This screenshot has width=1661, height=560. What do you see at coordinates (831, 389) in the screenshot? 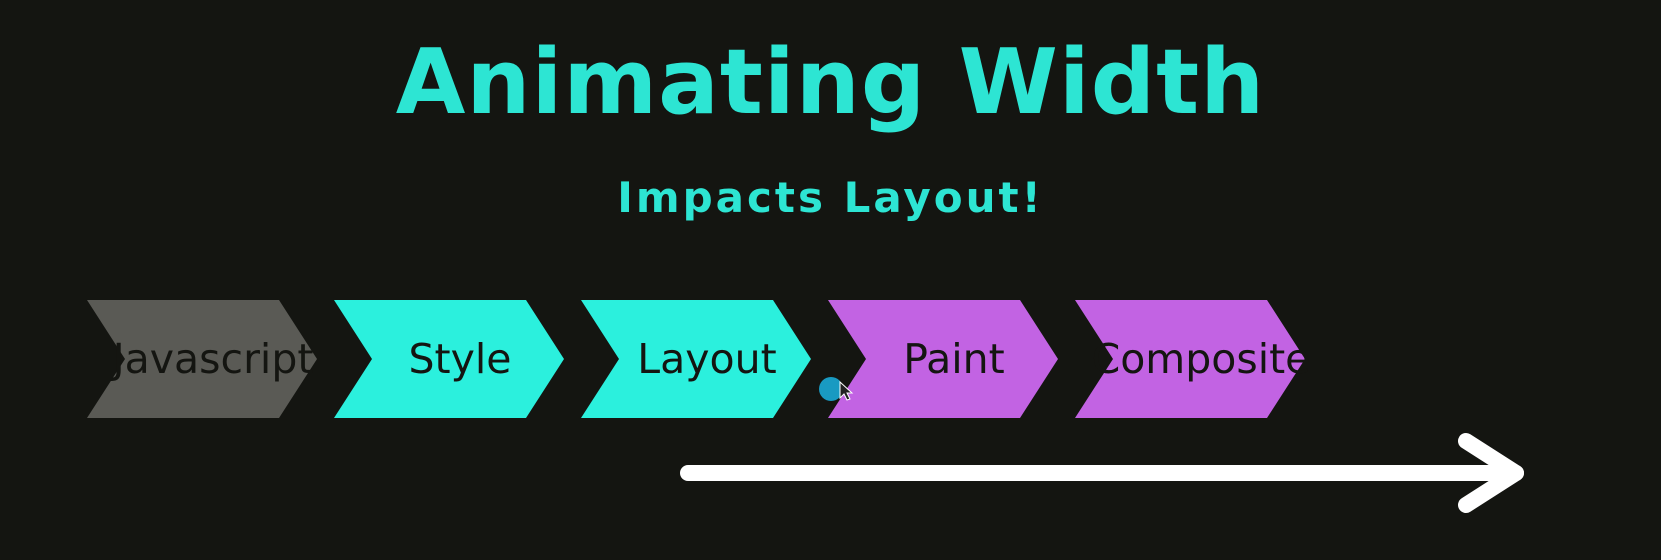
I see `cursor-highlight` at bounding box center [831, 389].